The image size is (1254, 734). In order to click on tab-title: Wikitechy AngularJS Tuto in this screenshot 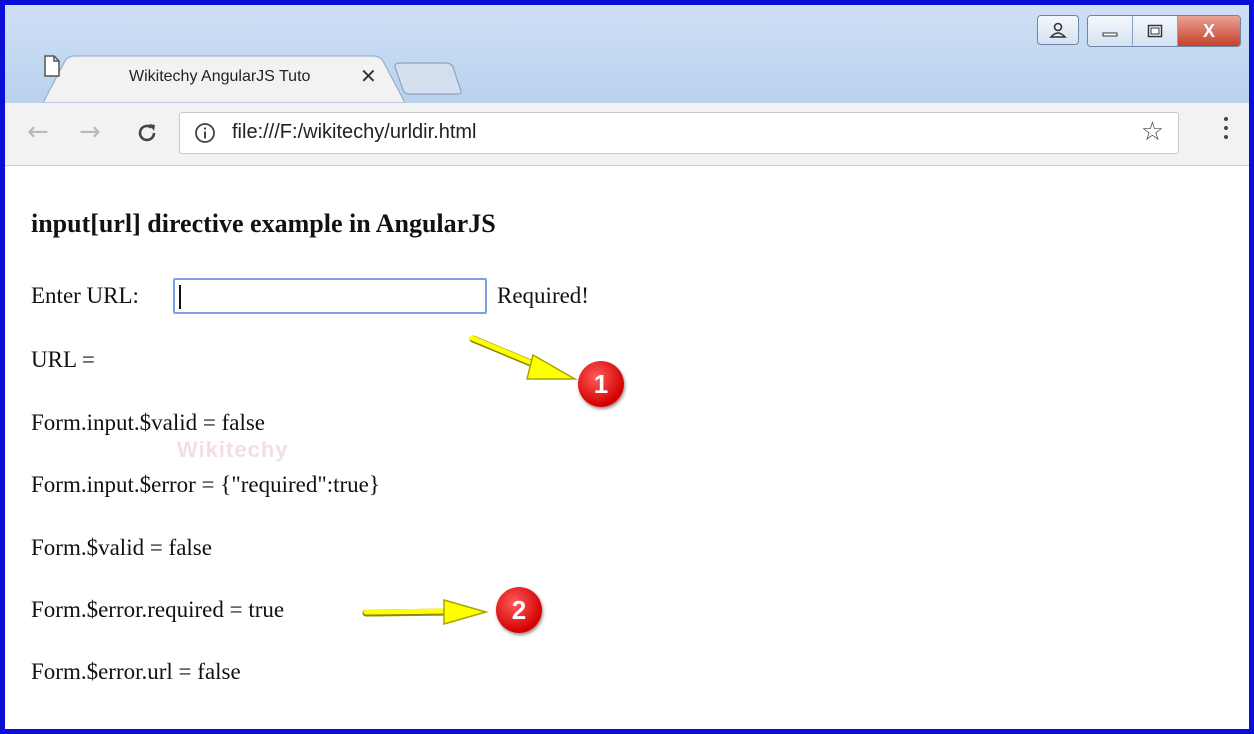, I will do `click(220, 76)`.